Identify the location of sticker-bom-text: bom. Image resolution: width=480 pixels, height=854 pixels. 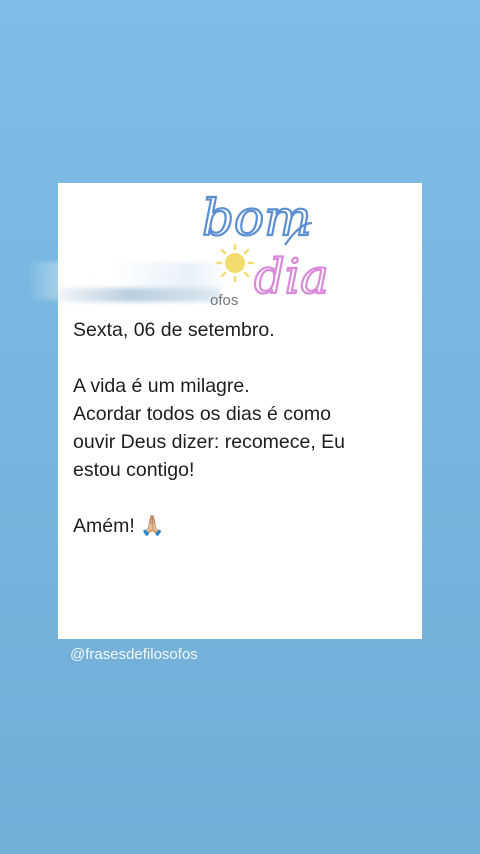
(257, 218).